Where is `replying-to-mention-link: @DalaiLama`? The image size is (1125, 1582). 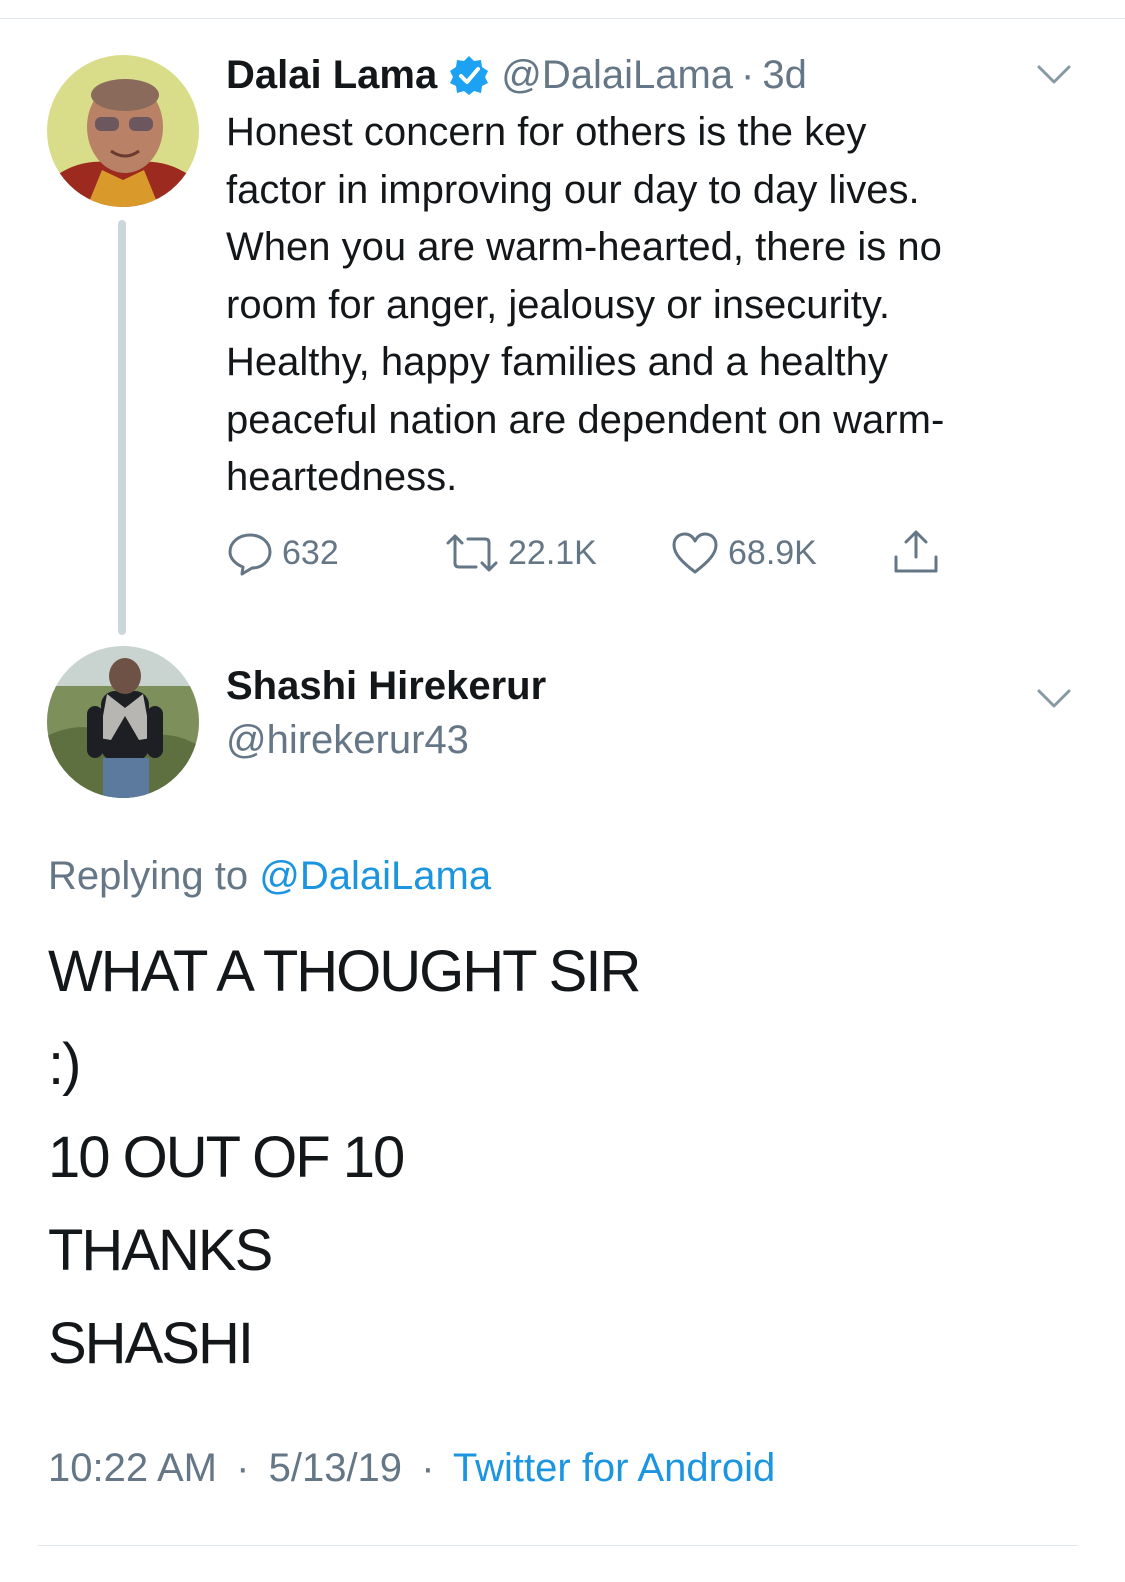
replying-to-mention-link: @DalaiLama is located at coordinates (375, 876).